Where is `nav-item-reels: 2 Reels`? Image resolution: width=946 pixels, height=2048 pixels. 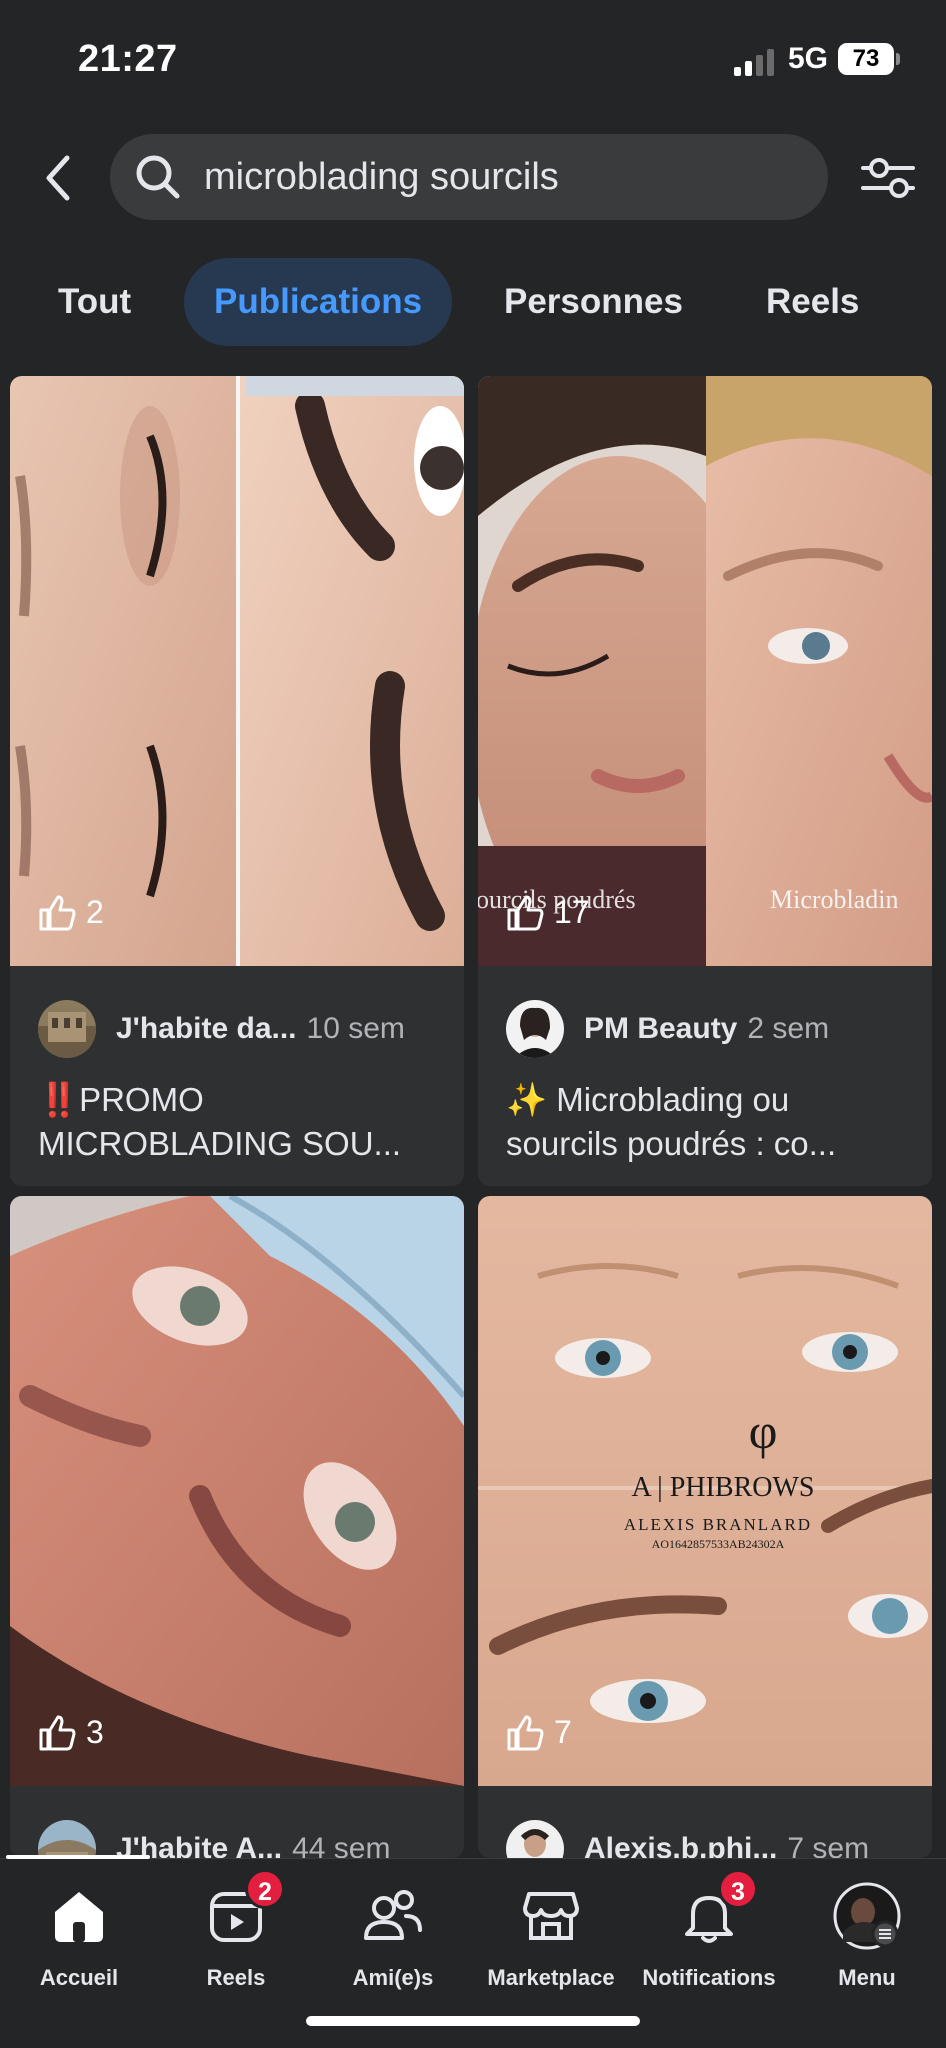 nav-item-reels: 2 Reels is located at coordinates (236, 1930).